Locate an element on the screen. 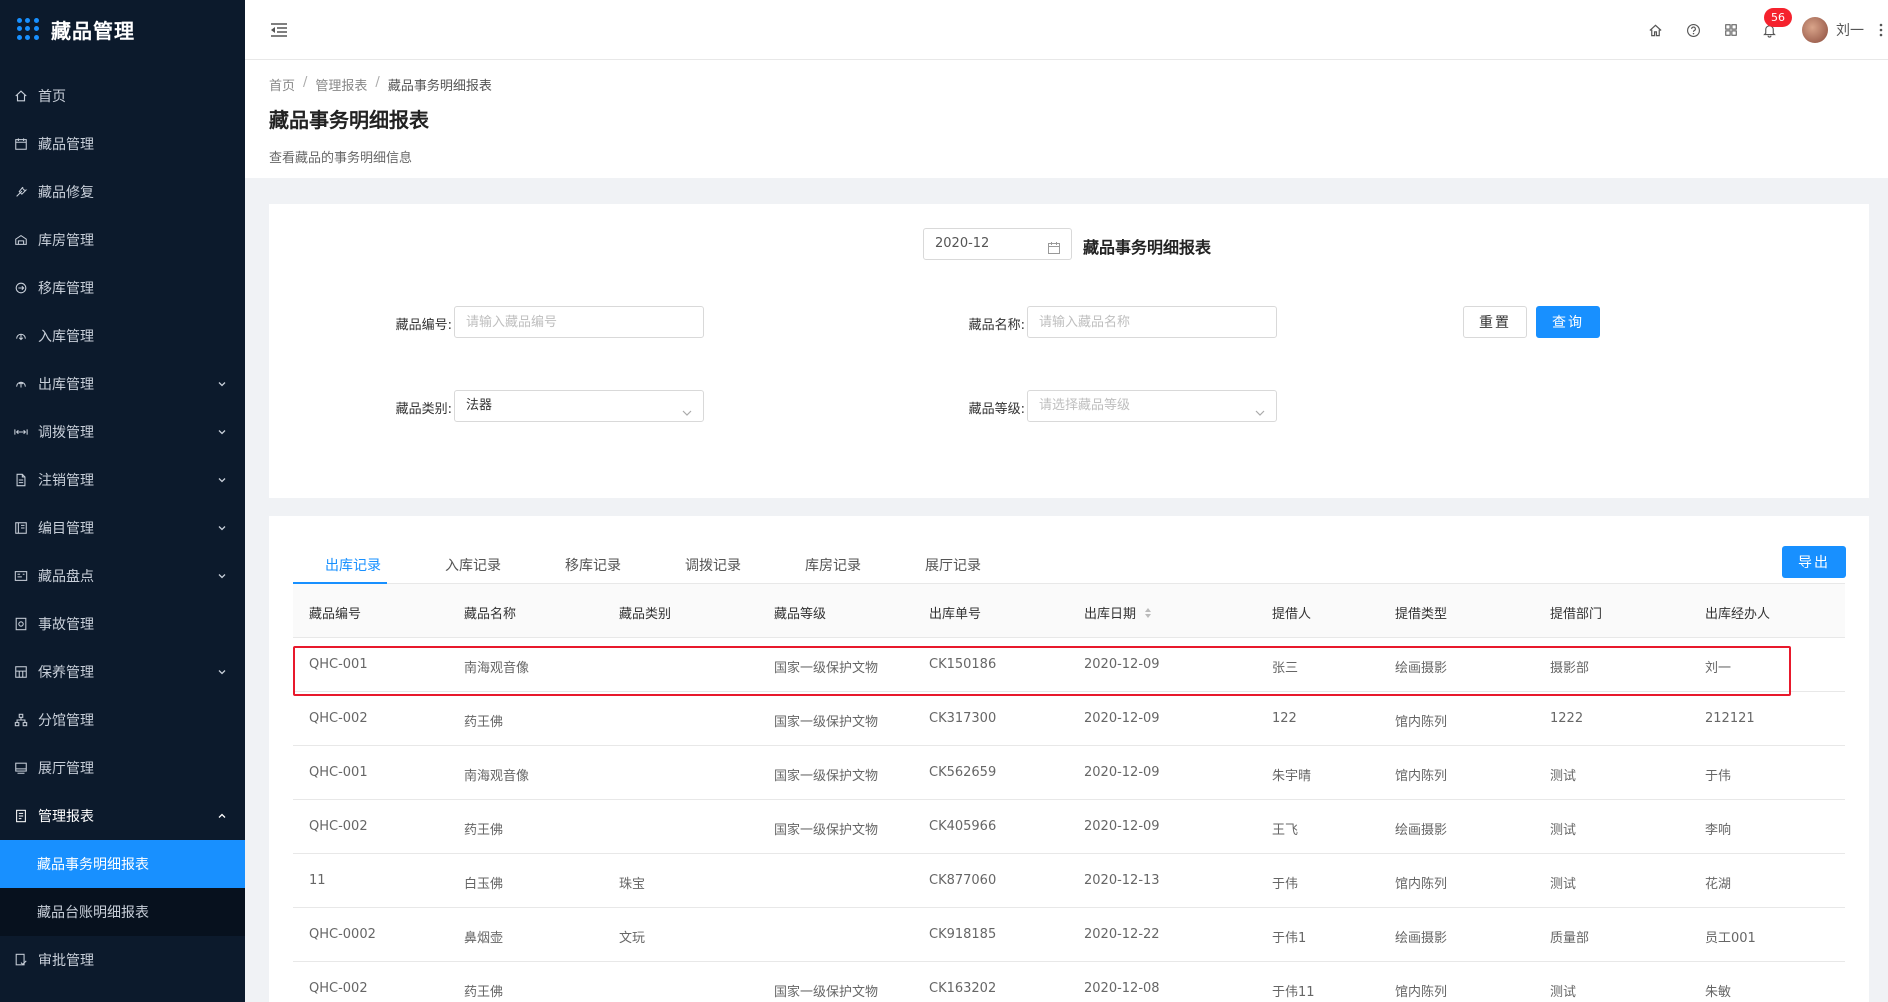  app-grid-icon is located at coordinates (1731, 30).